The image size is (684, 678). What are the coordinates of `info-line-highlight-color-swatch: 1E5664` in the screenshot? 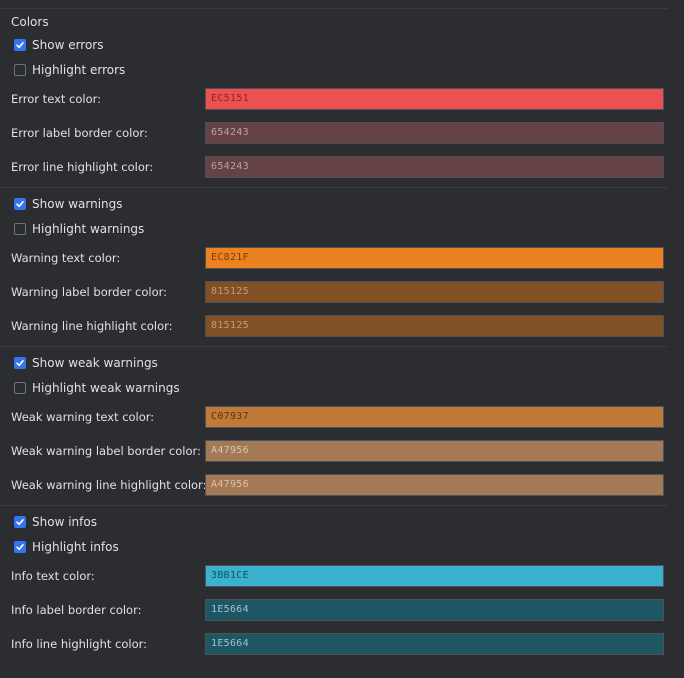 It's located at (434, 644).